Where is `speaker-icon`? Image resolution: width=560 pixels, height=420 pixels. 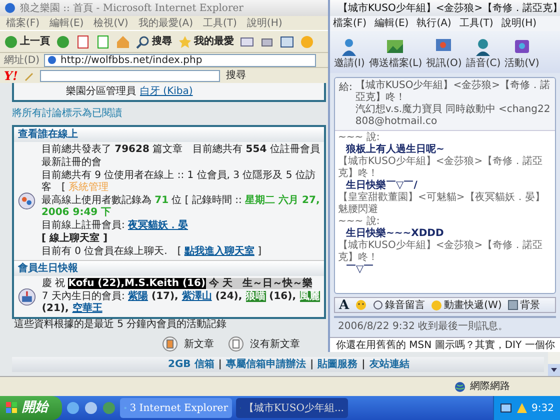 speaker-icon is located at coordinates (378, 305).